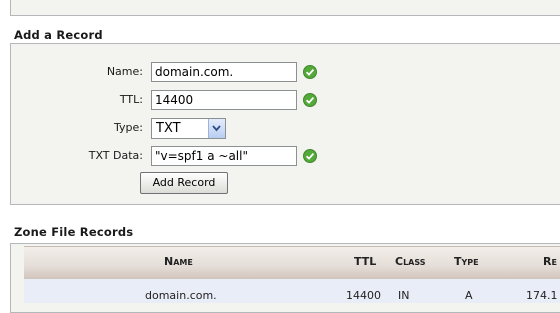 This screenshot has height=313, width=560. Describe the element at coordinates (128, 127) in the screenshot. I see `type-label: Type:` at that location.